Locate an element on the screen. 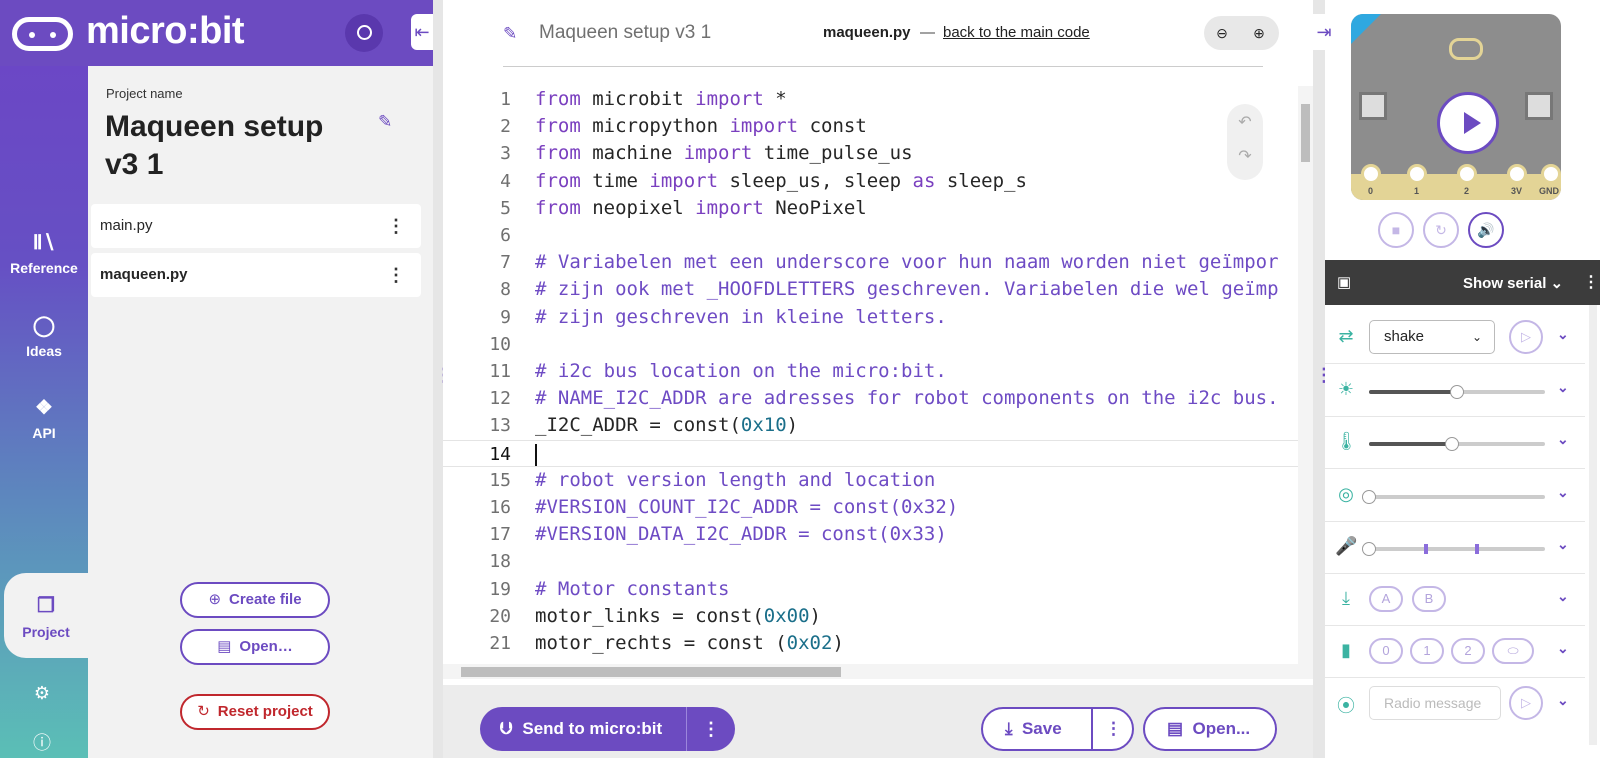 This screenshot has height=758, width=1600. board-button-b is located at coordinates (1539, 106).